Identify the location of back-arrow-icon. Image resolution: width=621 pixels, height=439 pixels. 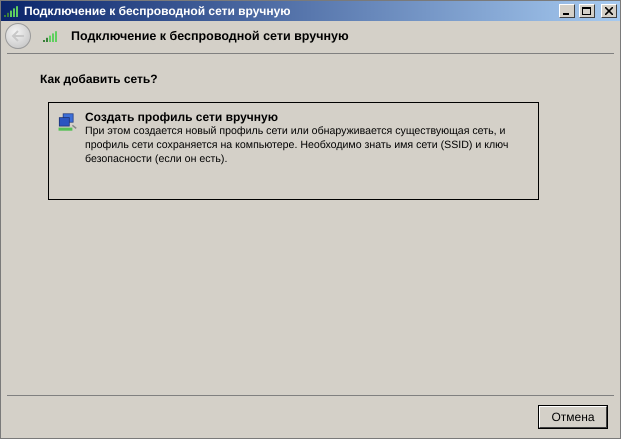
(18, 36).